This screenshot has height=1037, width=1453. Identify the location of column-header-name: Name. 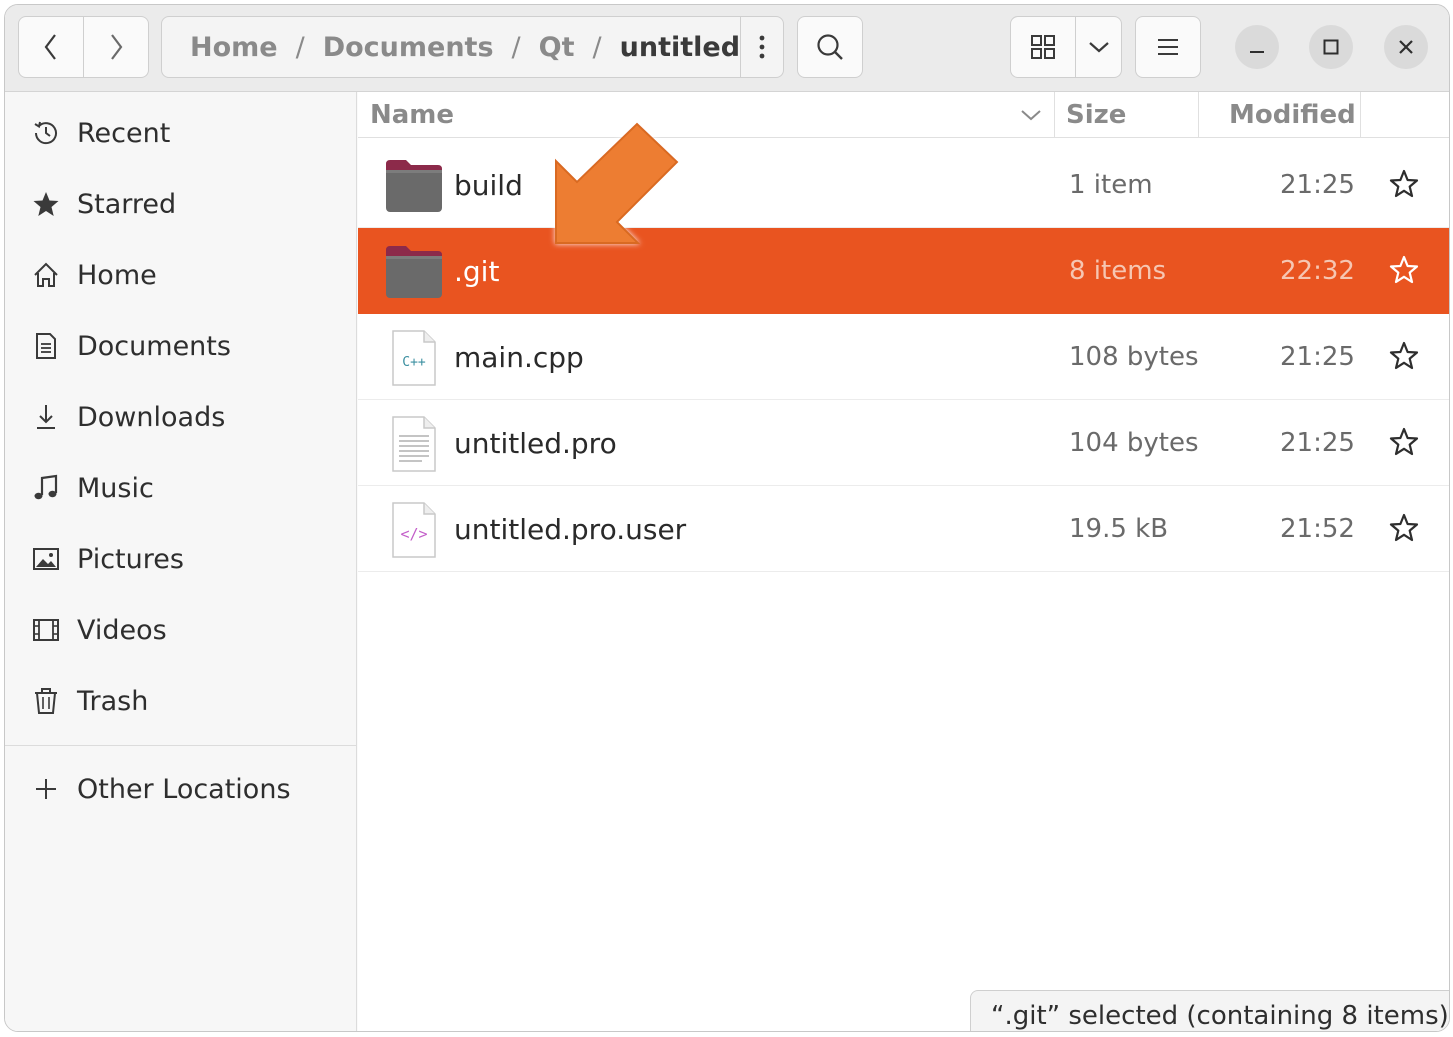
(710, 115).